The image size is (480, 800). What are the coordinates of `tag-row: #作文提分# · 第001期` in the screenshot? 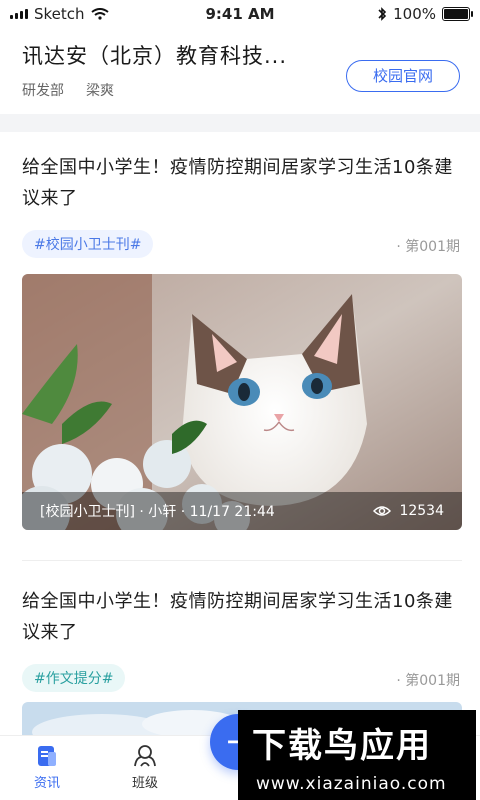 It's located at (242, 678).